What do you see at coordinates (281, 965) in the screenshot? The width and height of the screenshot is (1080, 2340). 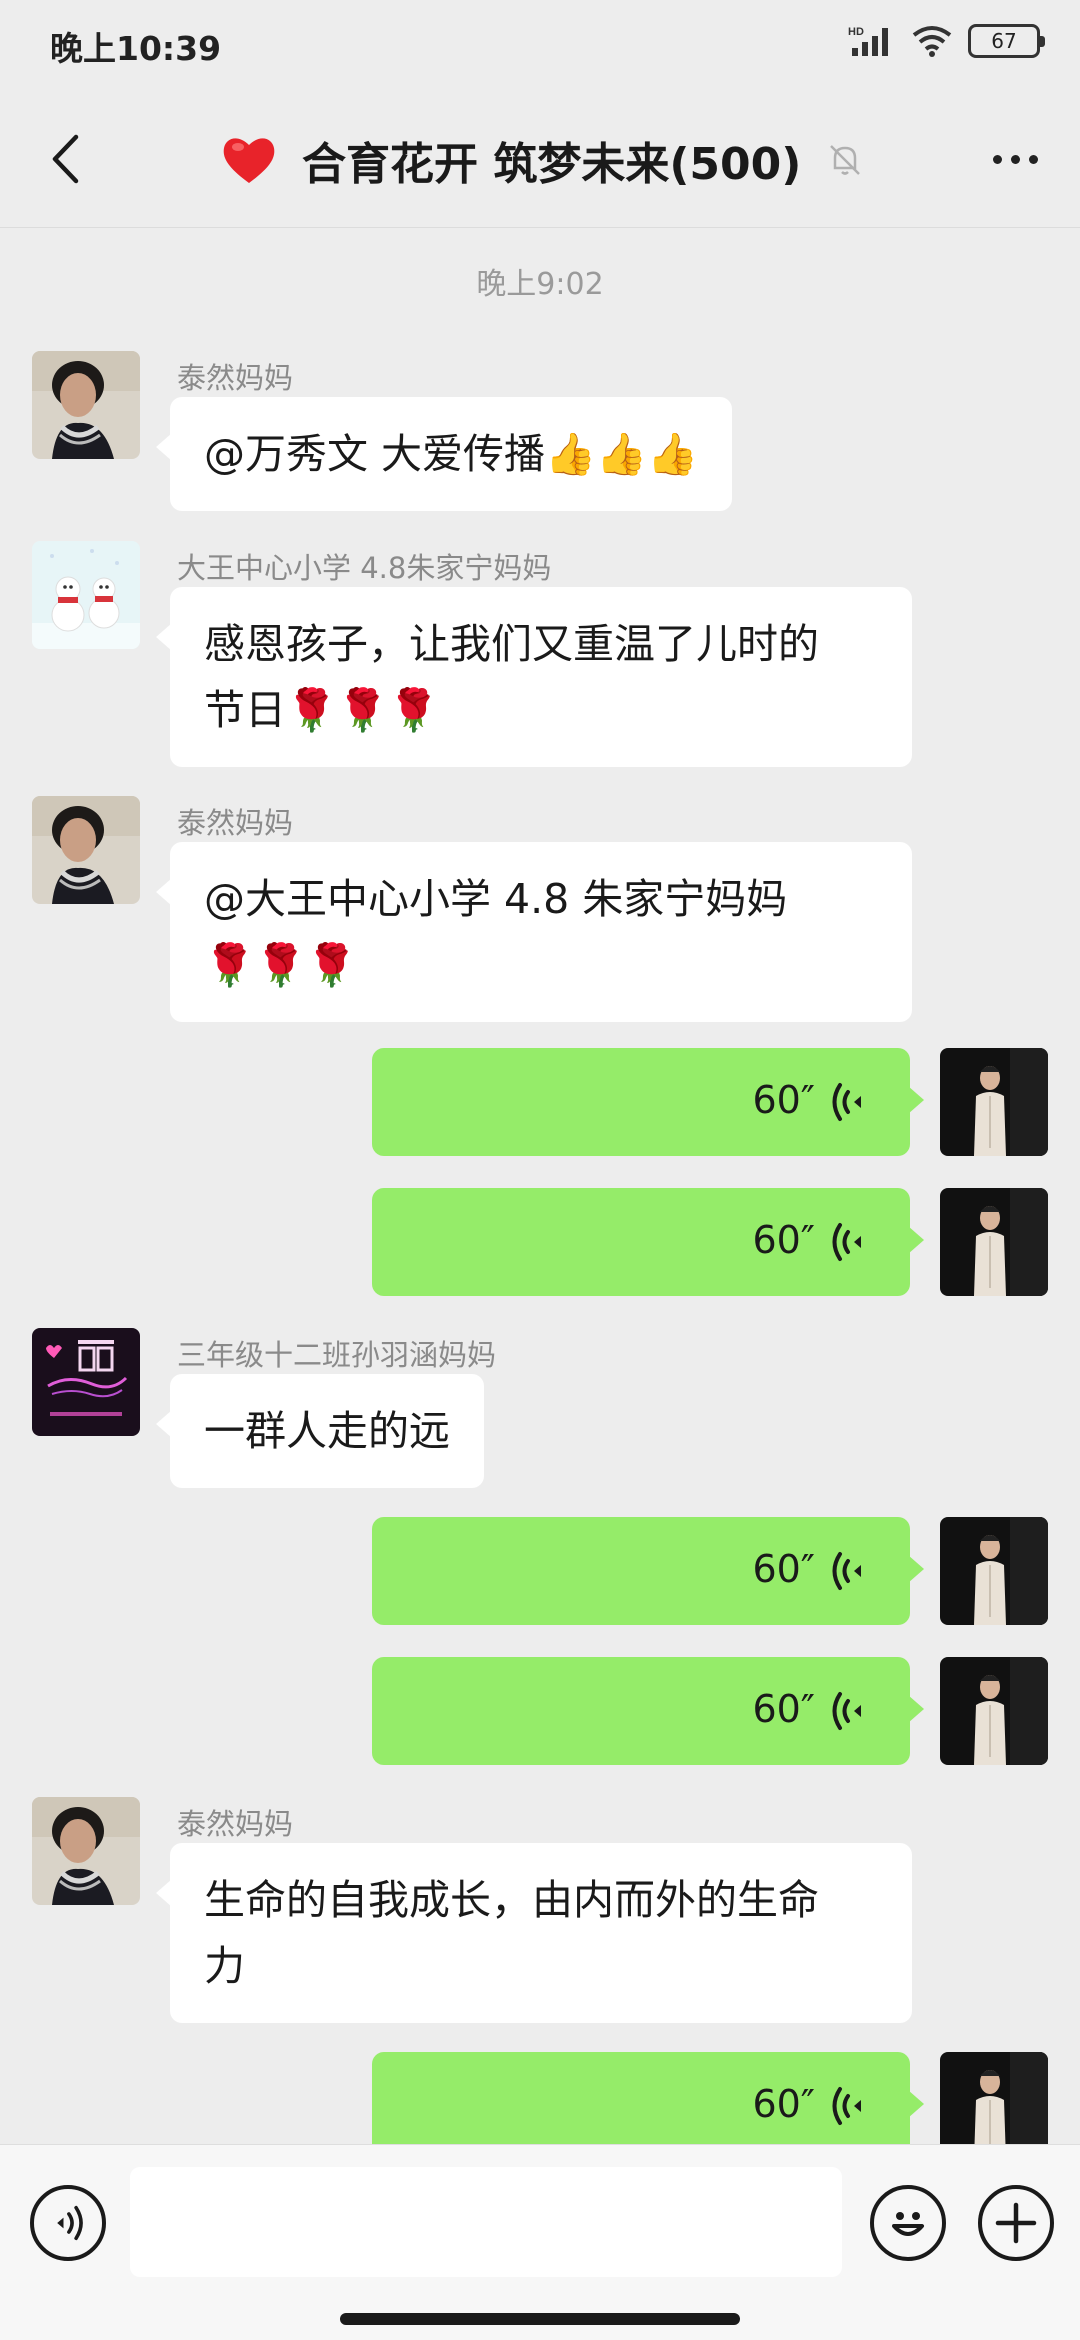 I see `message-text-line: 🌹🌹🌹` at bounding box center [281, 965].